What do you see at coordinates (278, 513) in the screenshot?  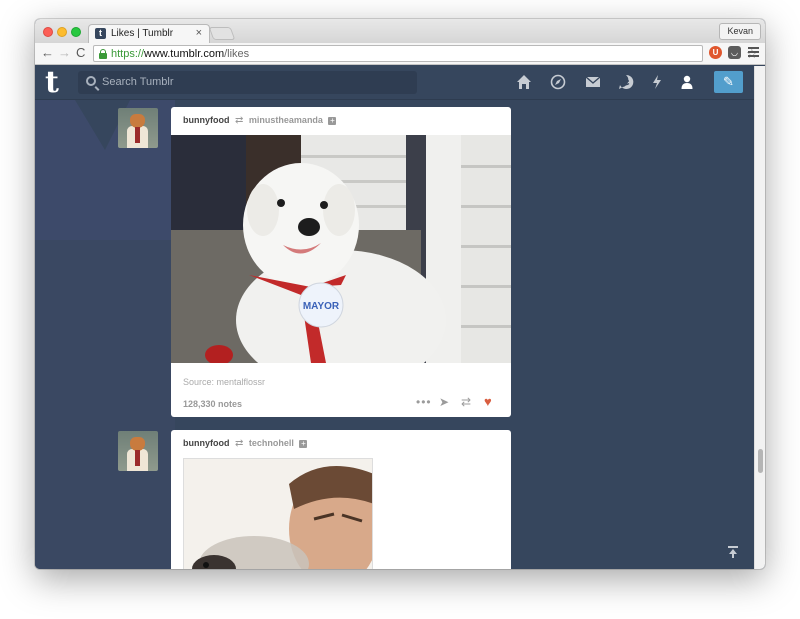 I see `post-photo-gif` at bounding box center [278, 513].